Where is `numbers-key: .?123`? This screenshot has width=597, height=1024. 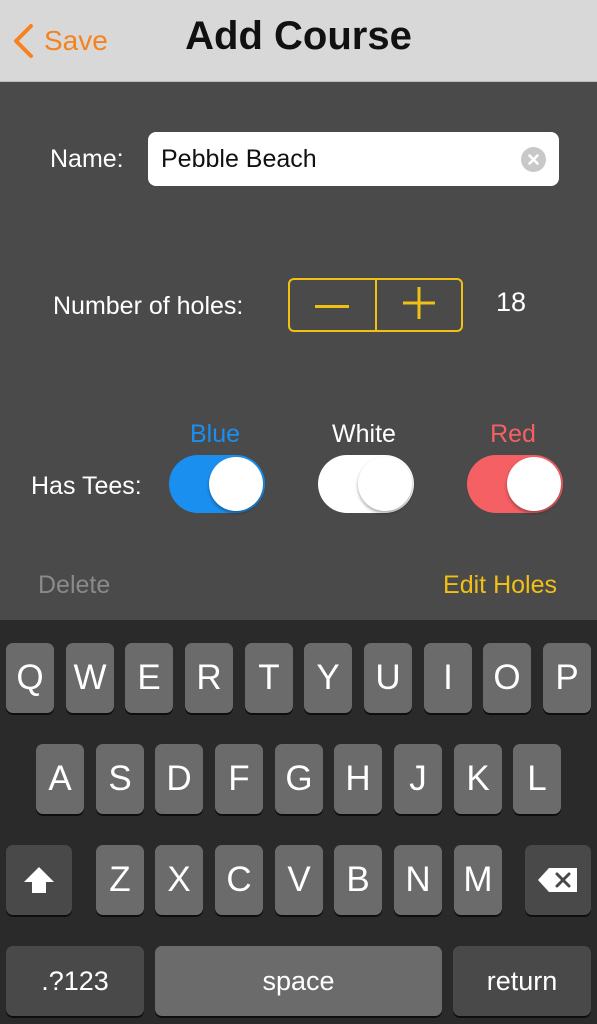 numbers-key: .?123 is located at coordinates (75, 981).